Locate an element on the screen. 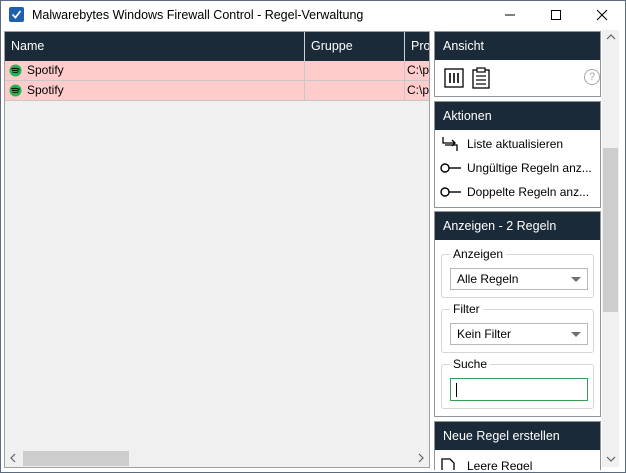 The image size is (626, 473). anzeigen-group: Anzeigen Alle Regeln is located at coordinates (517, 272).